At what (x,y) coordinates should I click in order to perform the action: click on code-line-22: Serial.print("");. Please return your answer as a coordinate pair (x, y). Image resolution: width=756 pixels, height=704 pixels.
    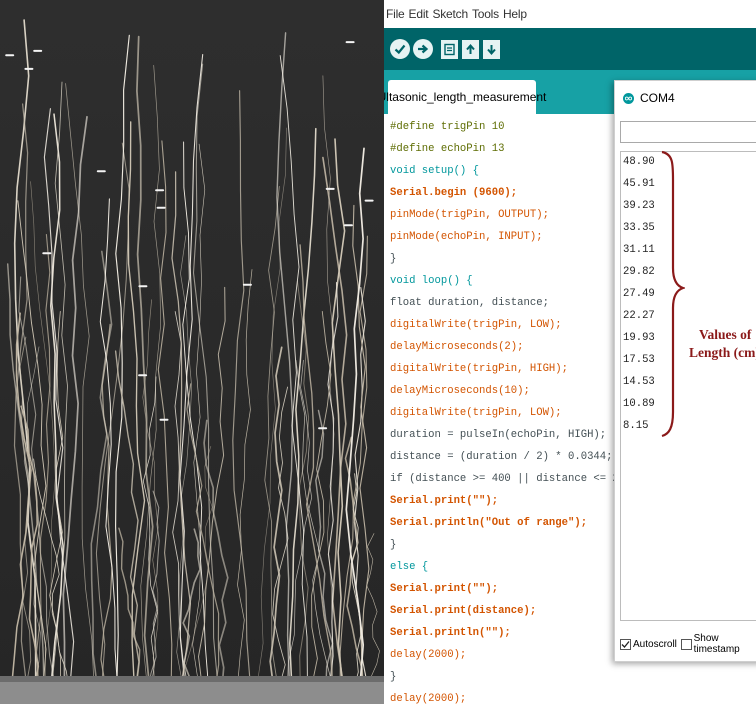
    Looking at the image, I should click on (444, 589).